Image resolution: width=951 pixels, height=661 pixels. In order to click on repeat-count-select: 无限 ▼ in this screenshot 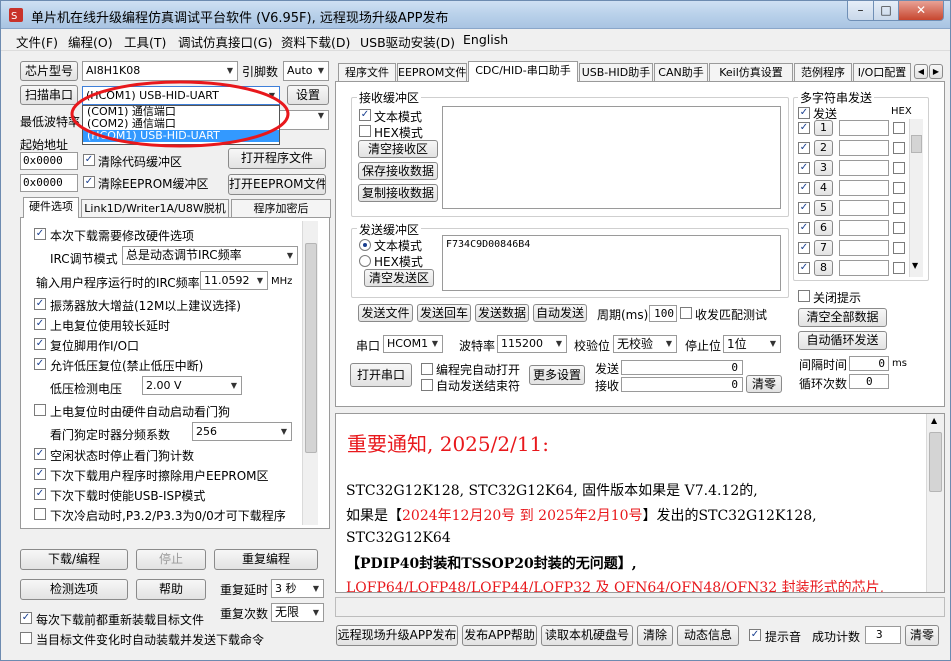, I will do `click(297, 612)`.